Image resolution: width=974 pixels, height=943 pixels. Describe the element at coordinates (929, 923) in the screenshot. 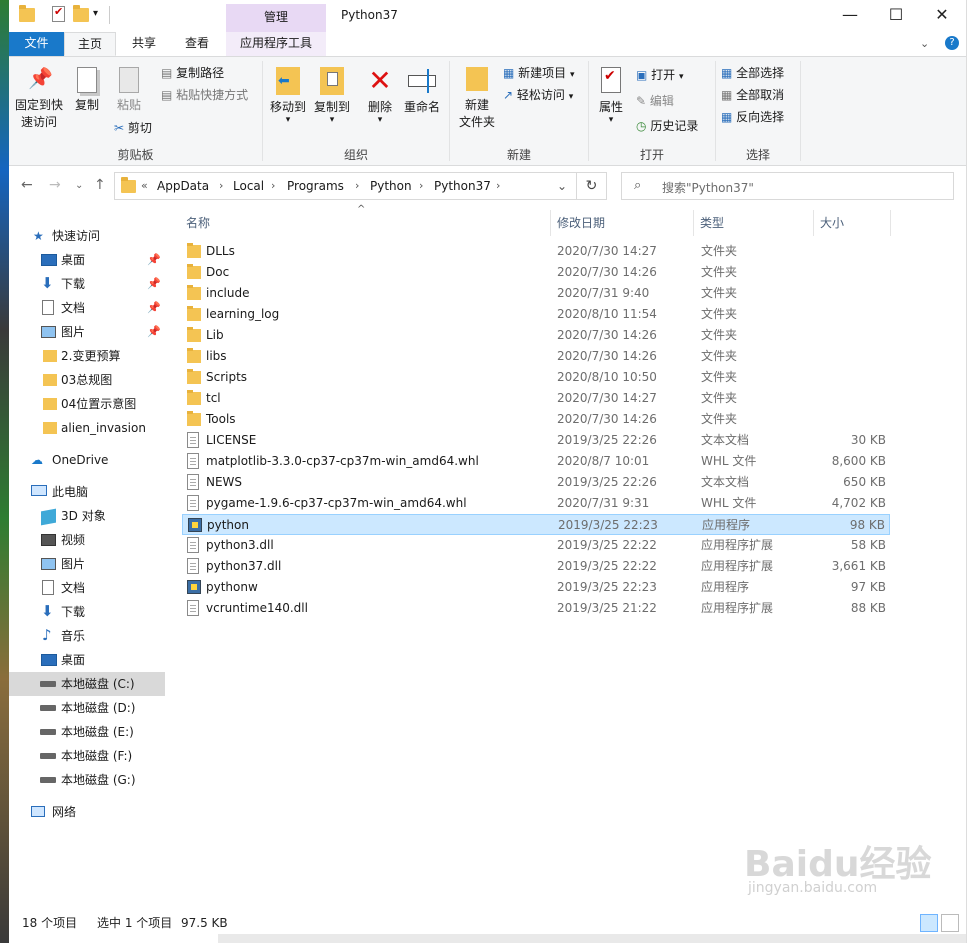

I see `details-view-icon` at that location.